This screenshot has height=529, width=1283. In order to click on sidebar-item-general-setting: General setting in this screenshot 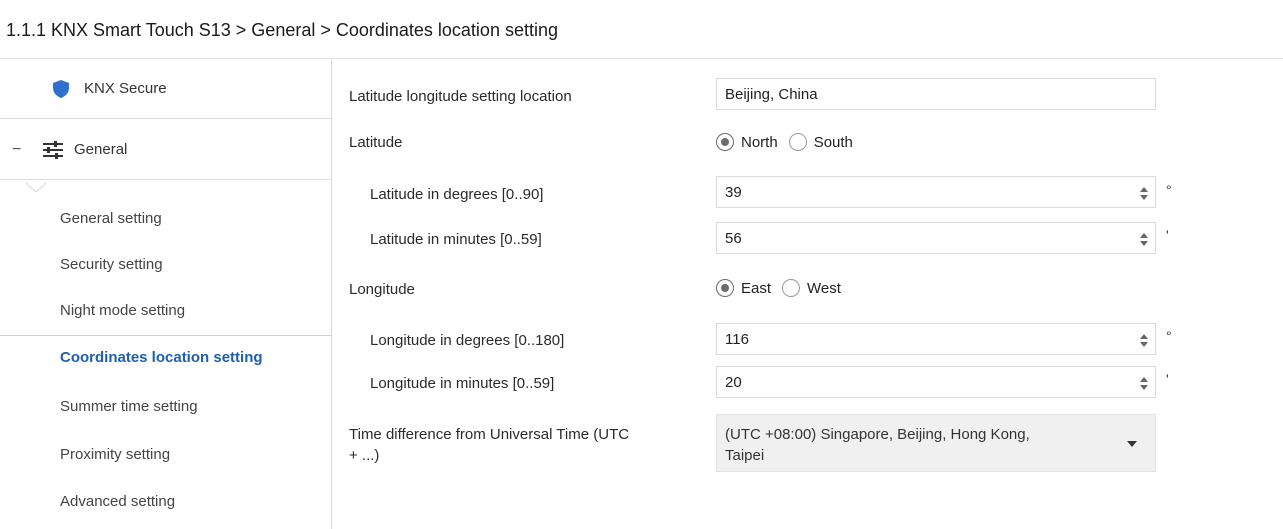, I will do `click(165, 218)`.